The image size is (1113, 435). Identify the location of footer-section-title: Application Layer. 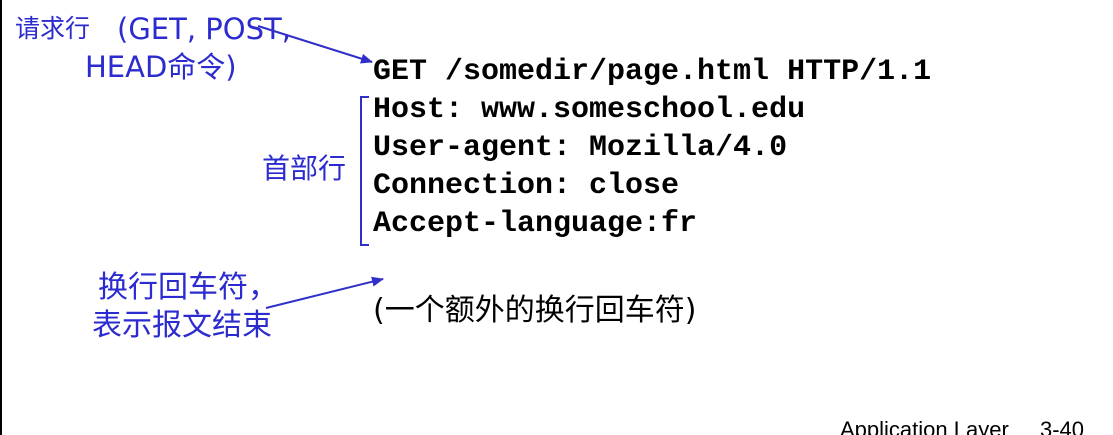
(924, 426).